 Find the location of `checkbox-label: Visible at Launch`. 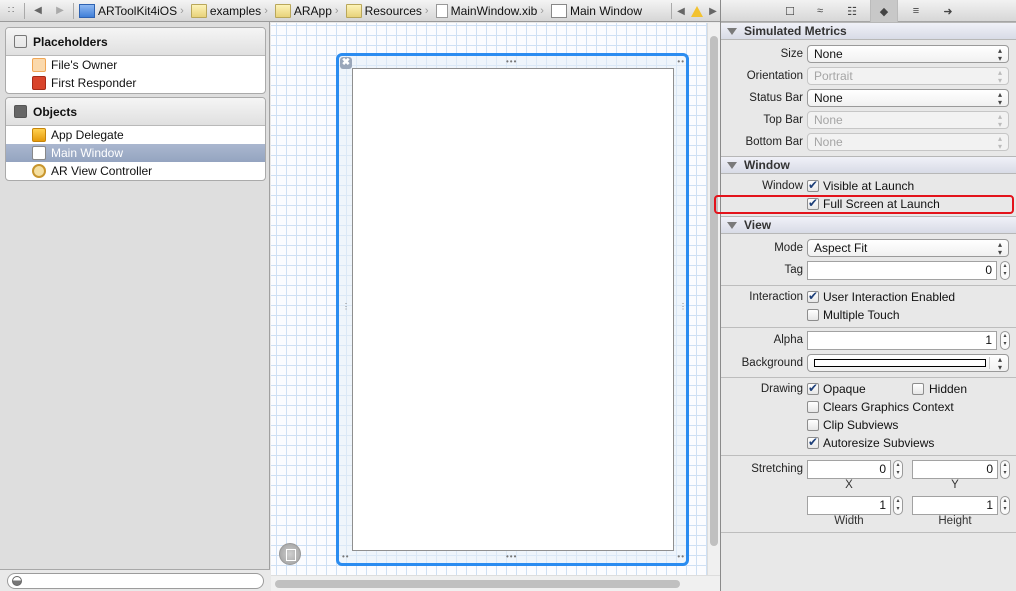

checkbox-label: Visible at Launch is located at coordinates (869, 186).